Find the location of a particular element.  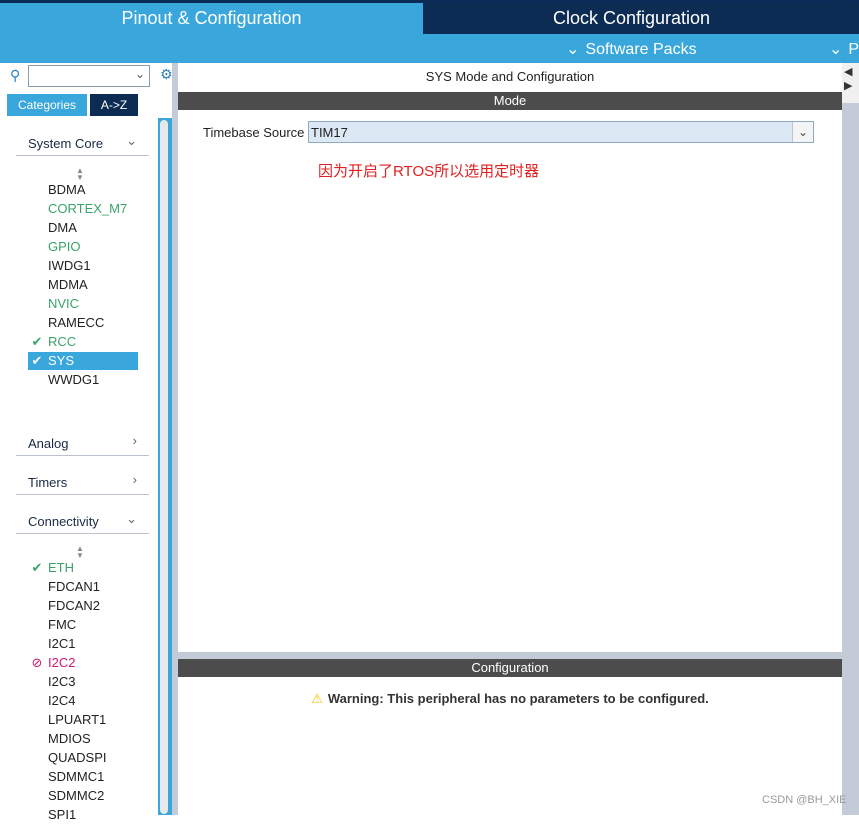

list-item: I2C1 is located at coordinates (83, 644).